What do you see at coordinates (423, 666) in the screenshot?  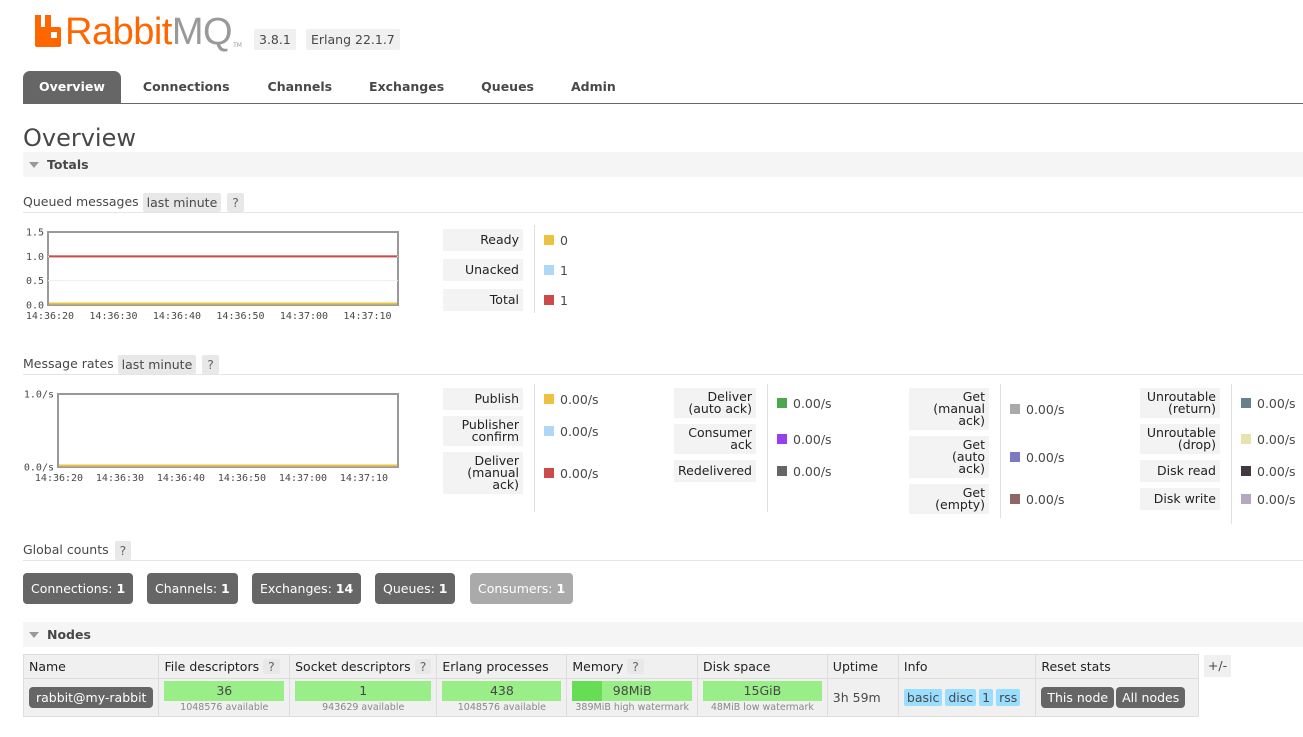 I see `sockets-help-button: ?` at bounding box center [423, 666].